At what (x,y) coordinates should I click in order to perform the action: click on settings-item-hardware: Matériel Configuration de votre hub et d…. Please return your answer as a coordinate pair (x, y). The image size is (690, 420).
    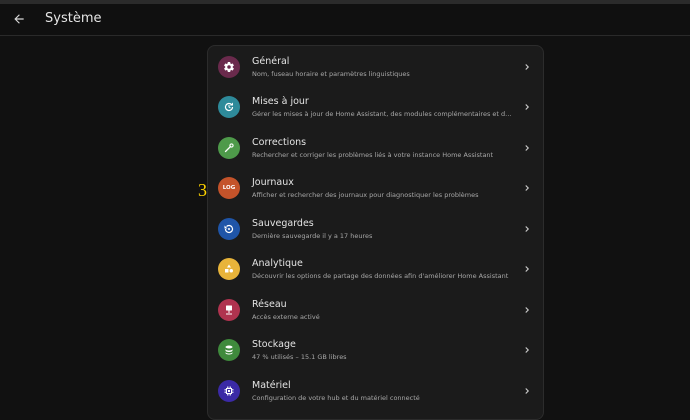
    Looking at the image, I should click on (375, 391).